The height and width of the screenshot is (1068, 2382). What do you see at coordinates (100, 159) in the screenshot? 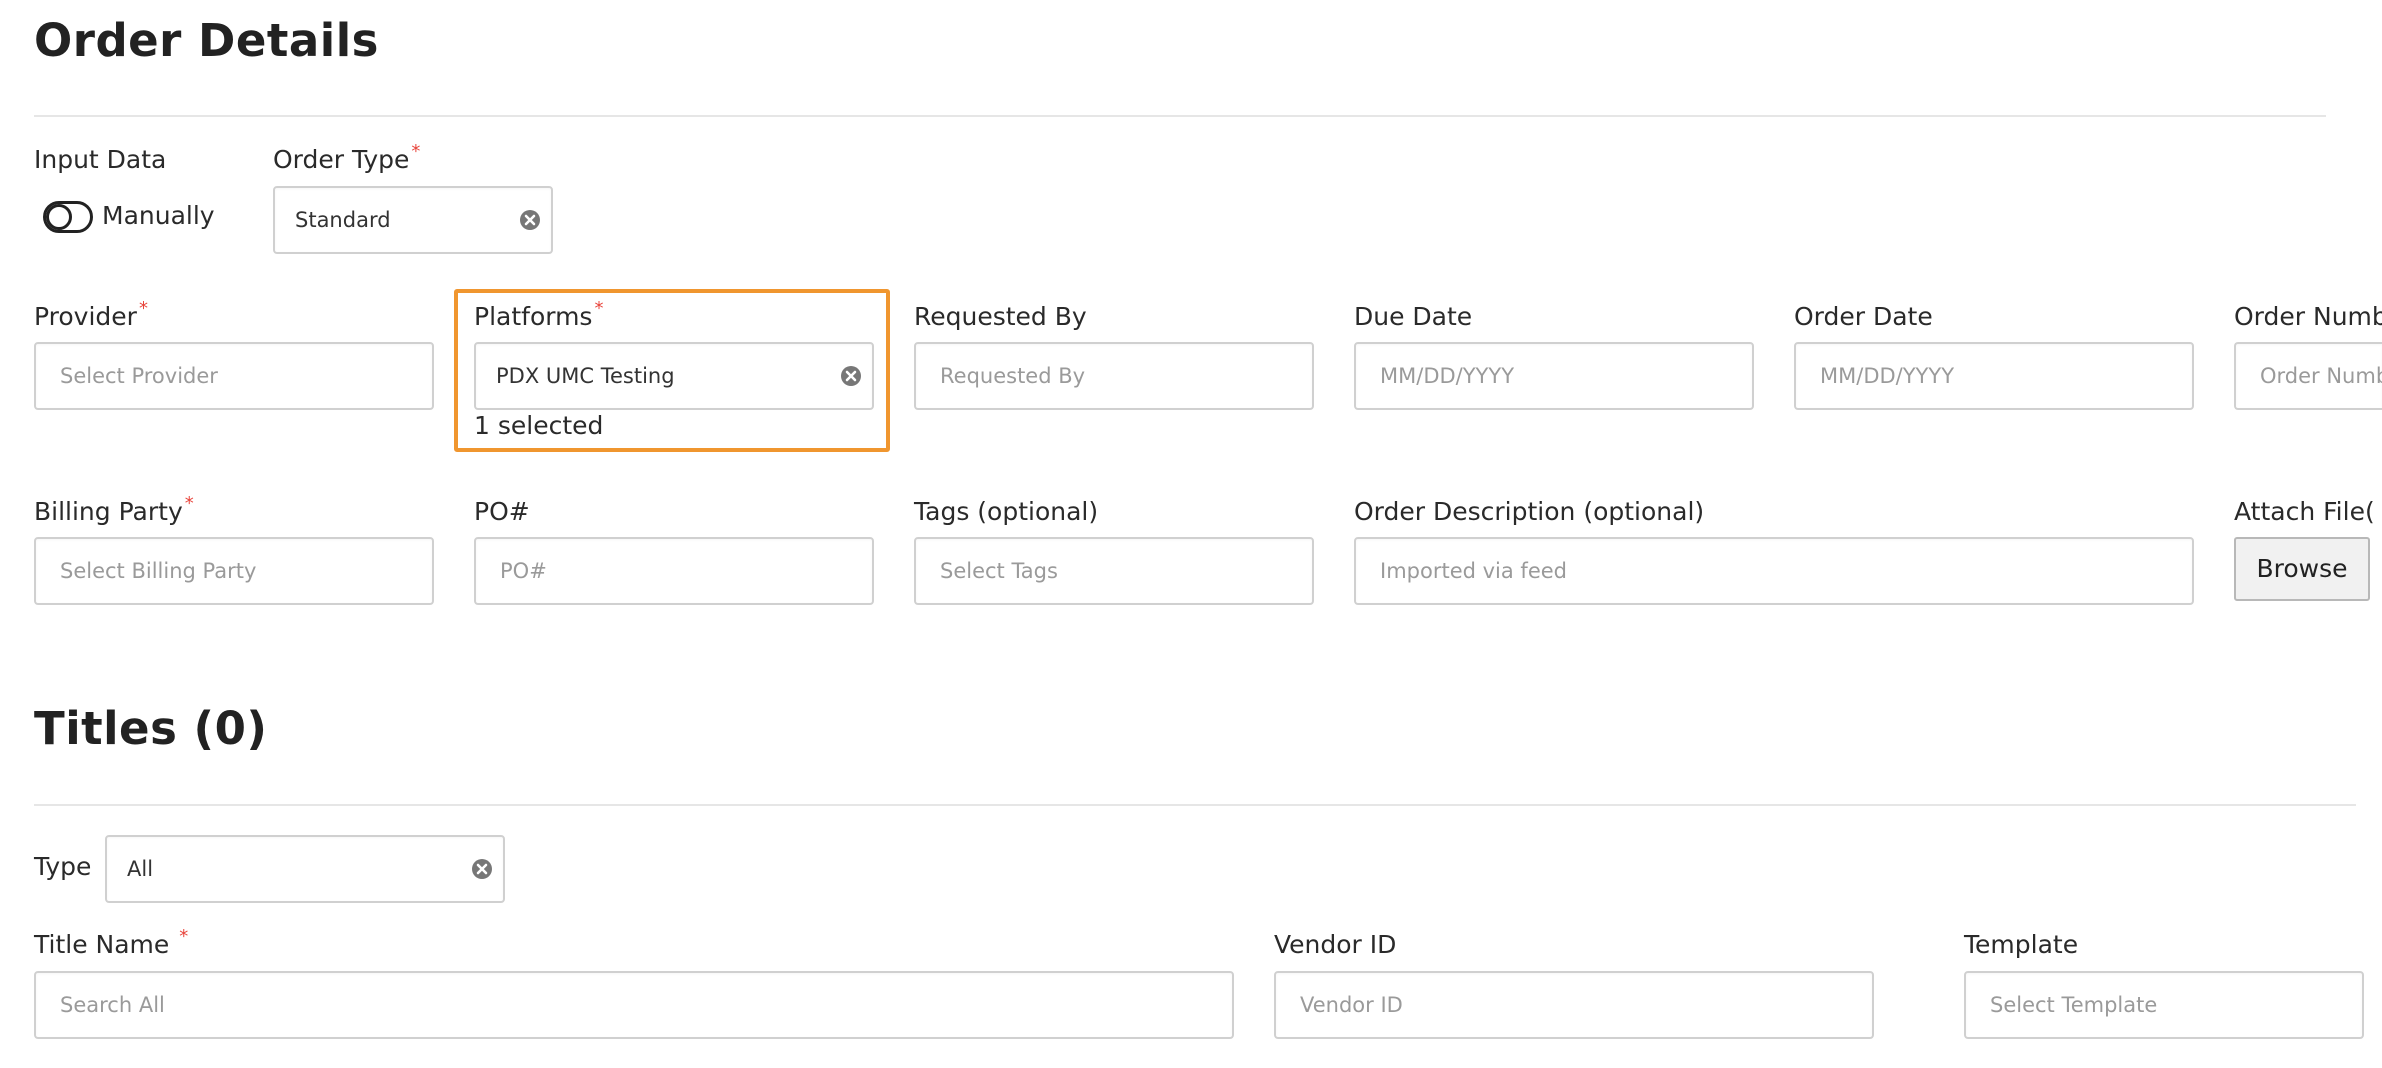
I see `input-data-label: Input Data` at bounding box center [100, 159].